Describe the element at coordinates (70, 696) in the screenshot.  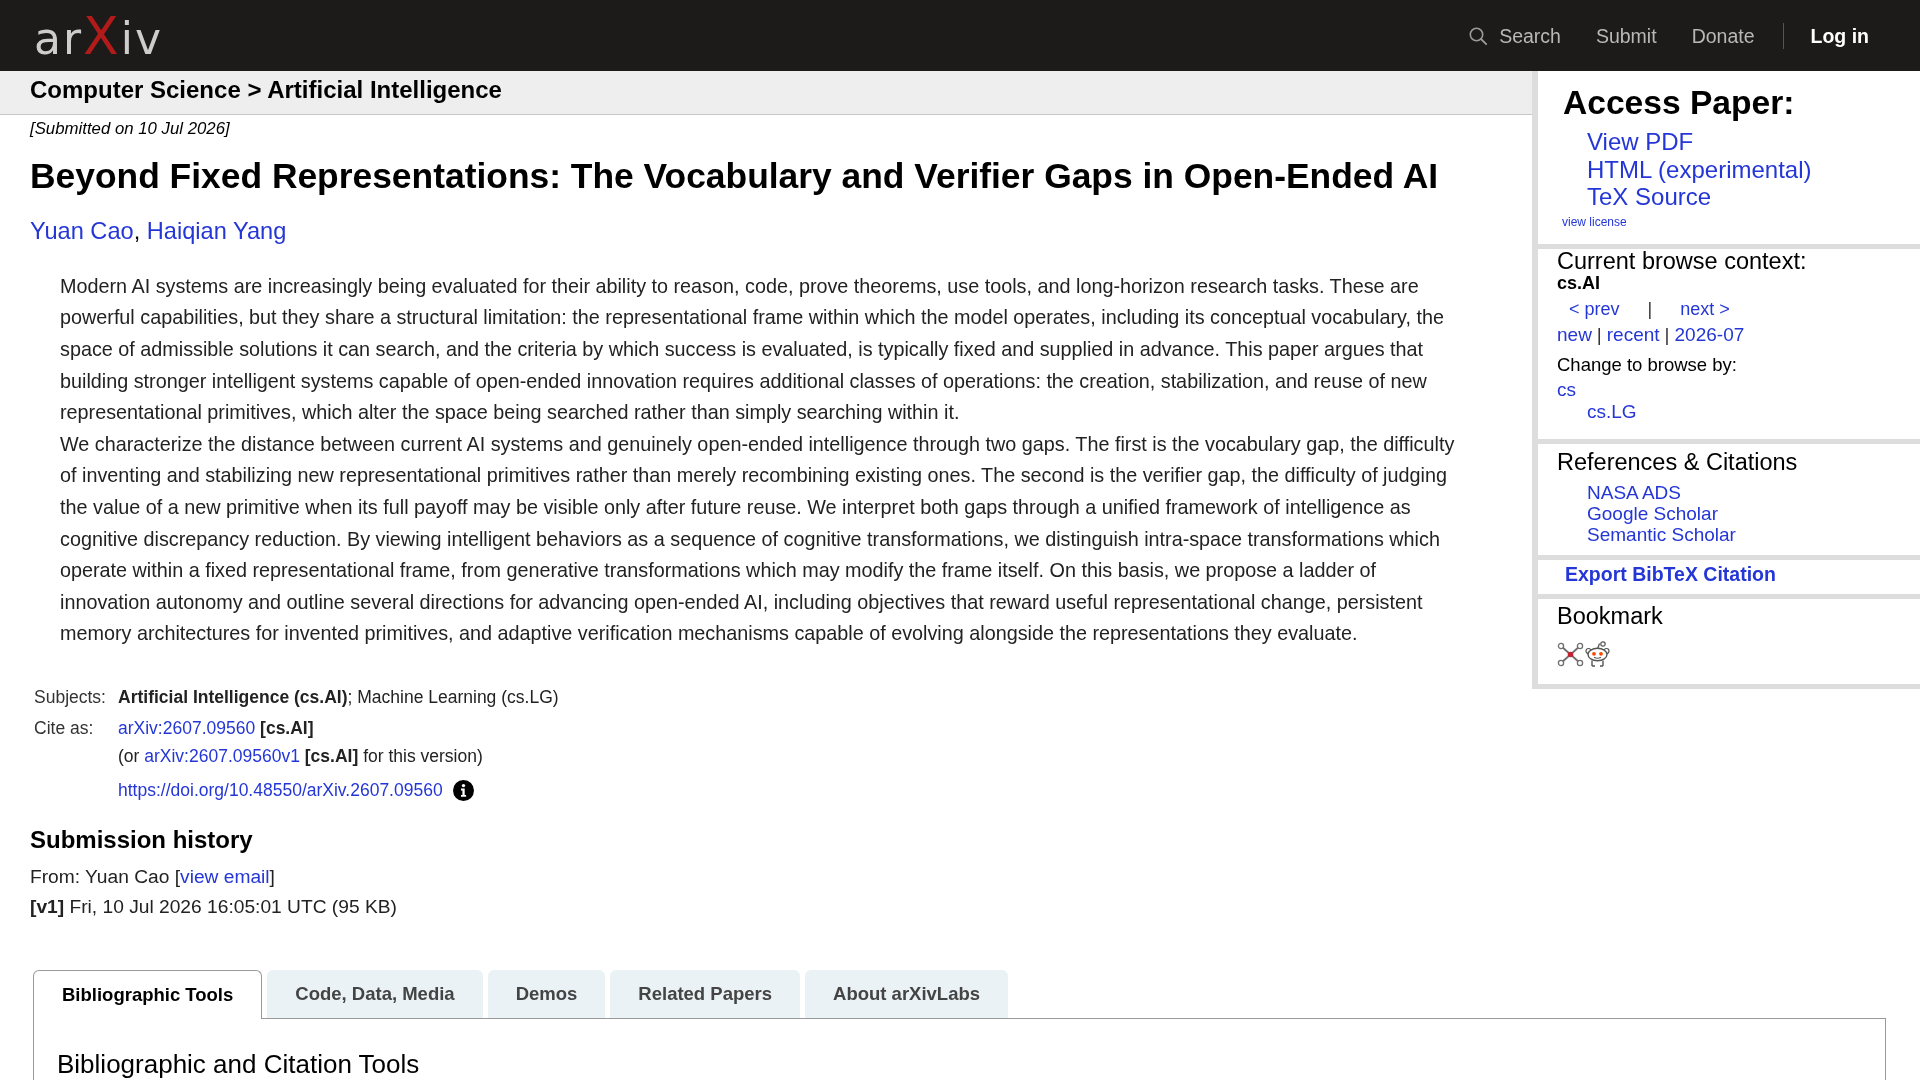
I see `field-label: Subjects:` at that location.